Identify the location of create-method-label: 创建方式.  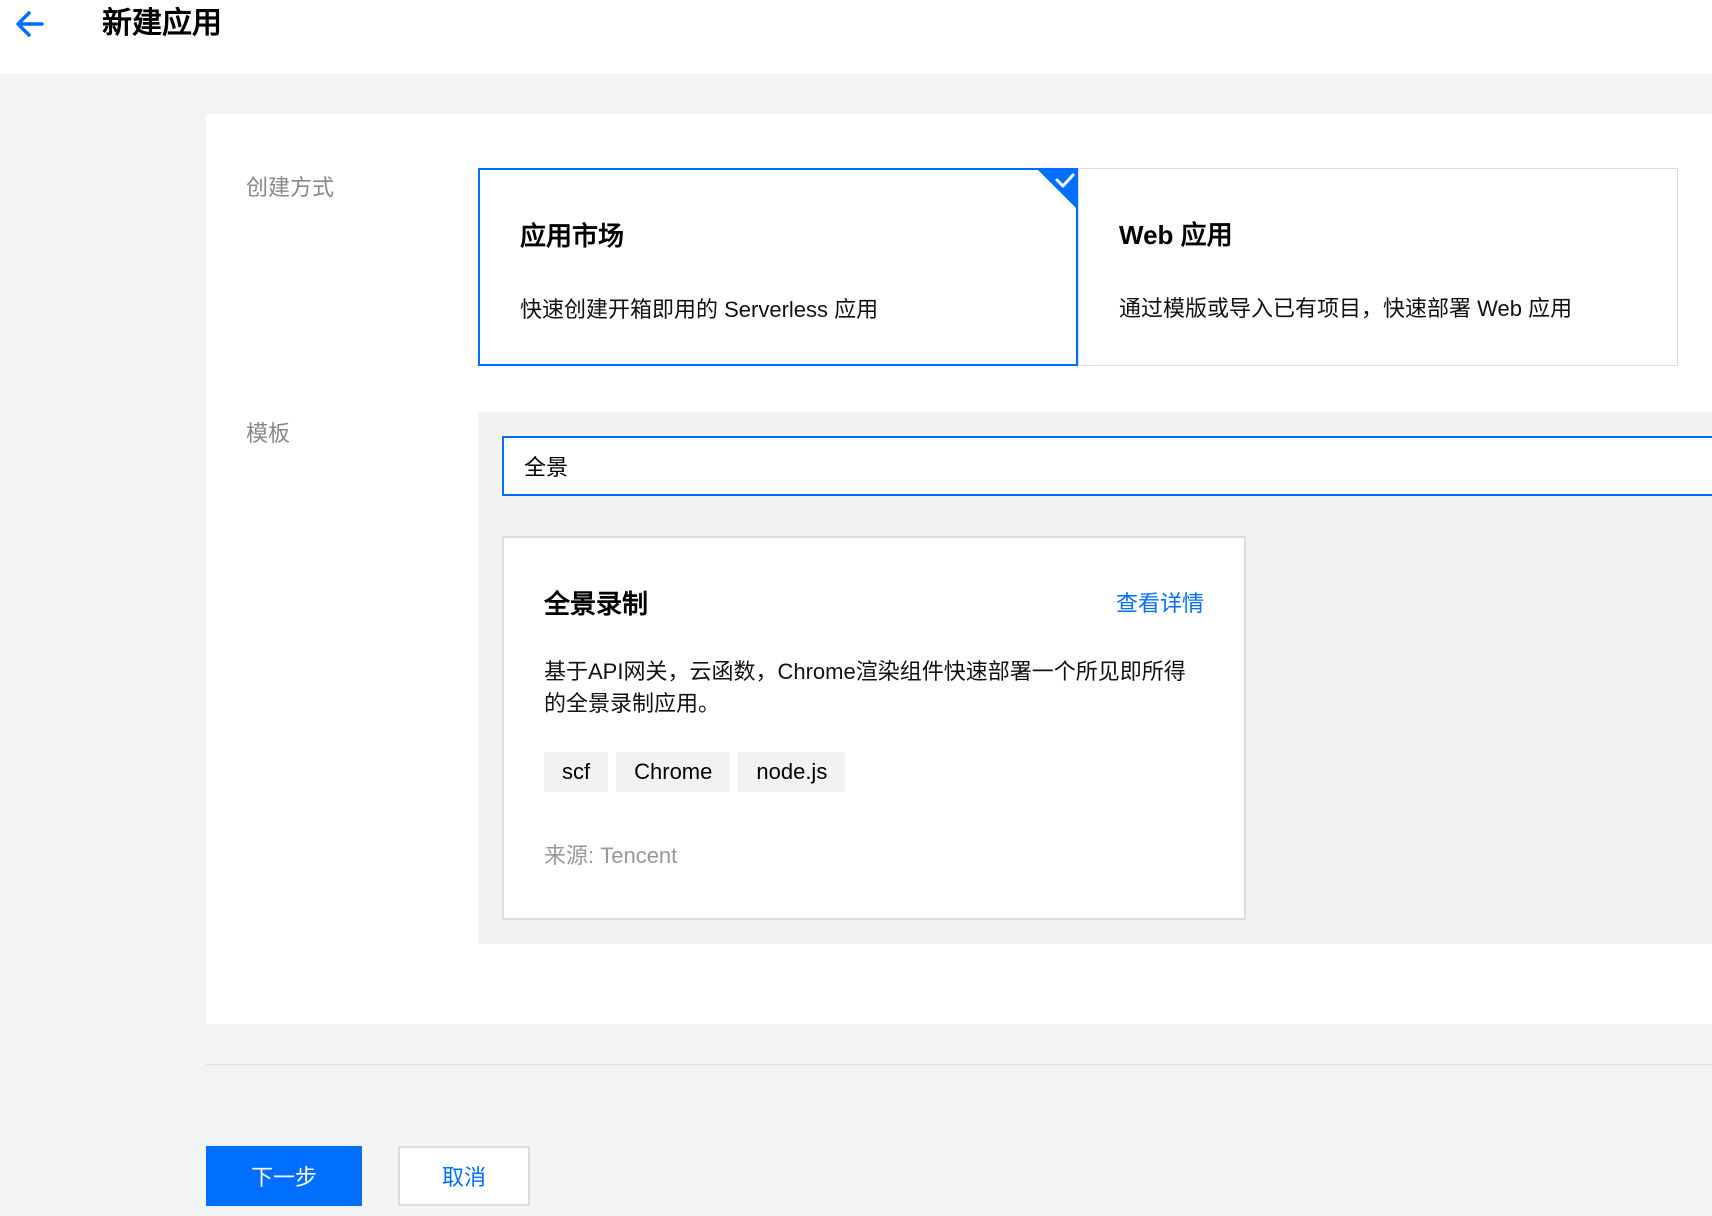
(290, 187).